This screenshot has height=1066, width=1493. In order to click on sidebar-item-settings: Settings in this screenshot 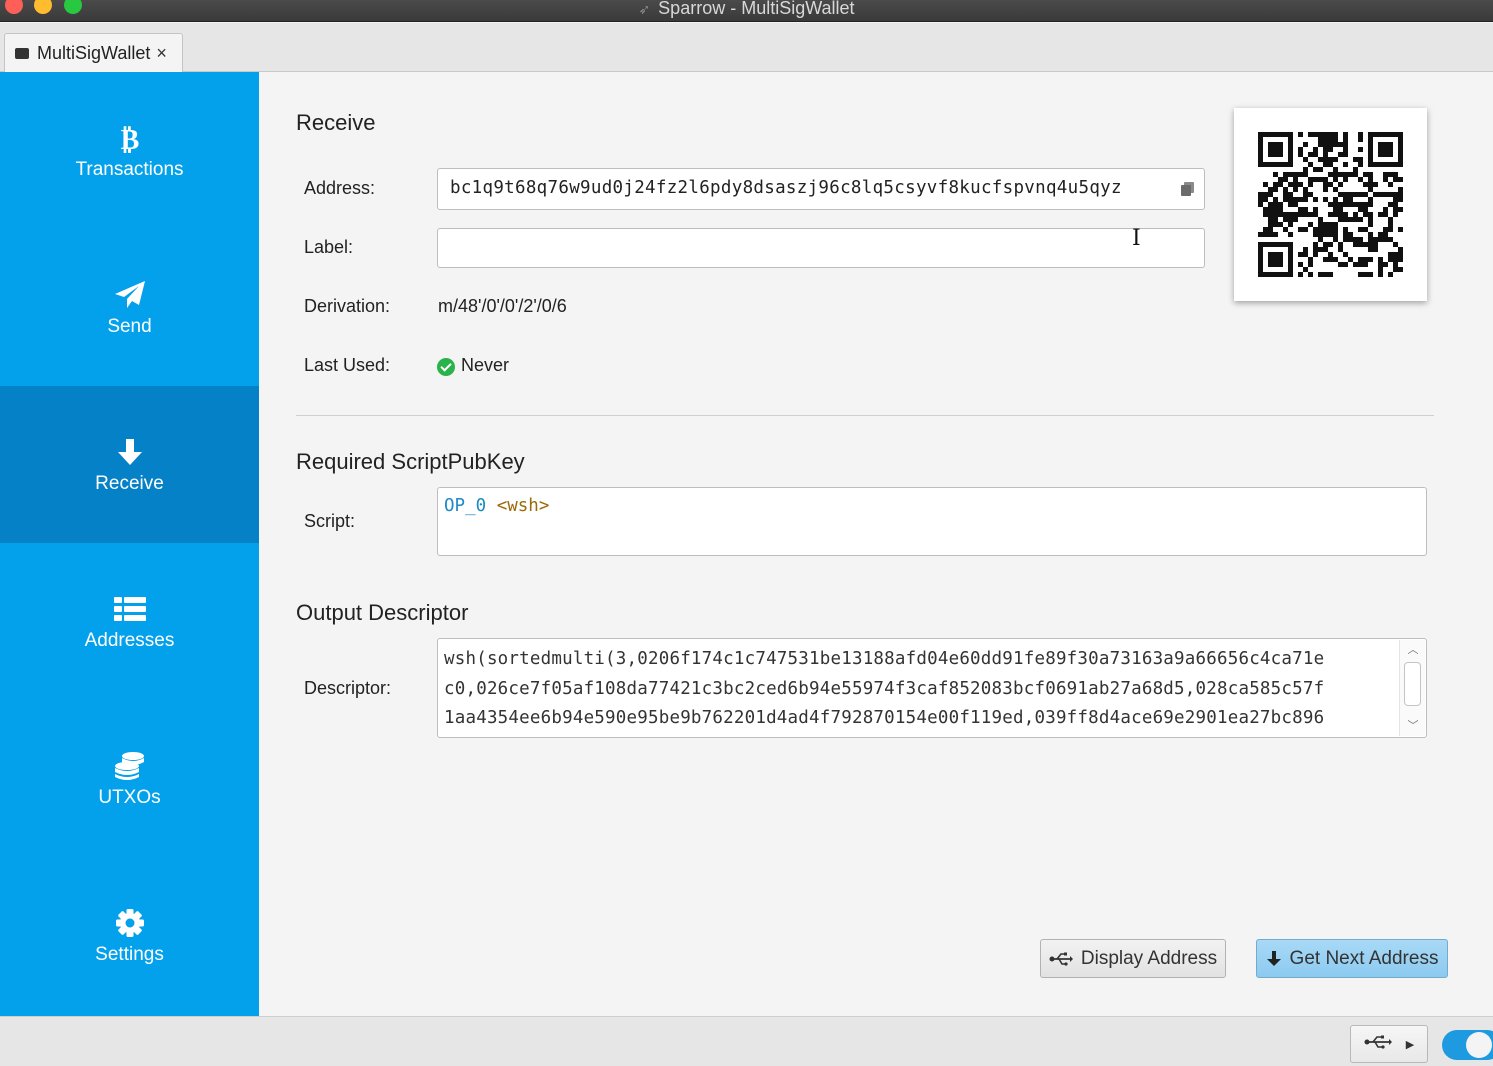, I will do `click(129, 935)`.